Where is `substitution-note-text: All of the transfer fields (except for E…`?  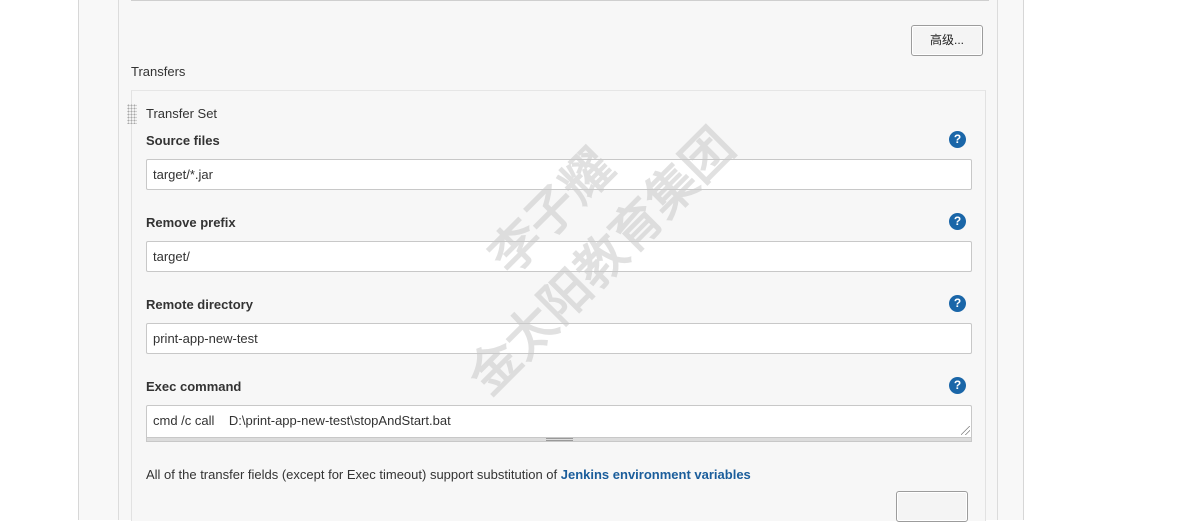
substitution-note-text: All of the transfer fields (except for E… is located at coordinates (353, 474).